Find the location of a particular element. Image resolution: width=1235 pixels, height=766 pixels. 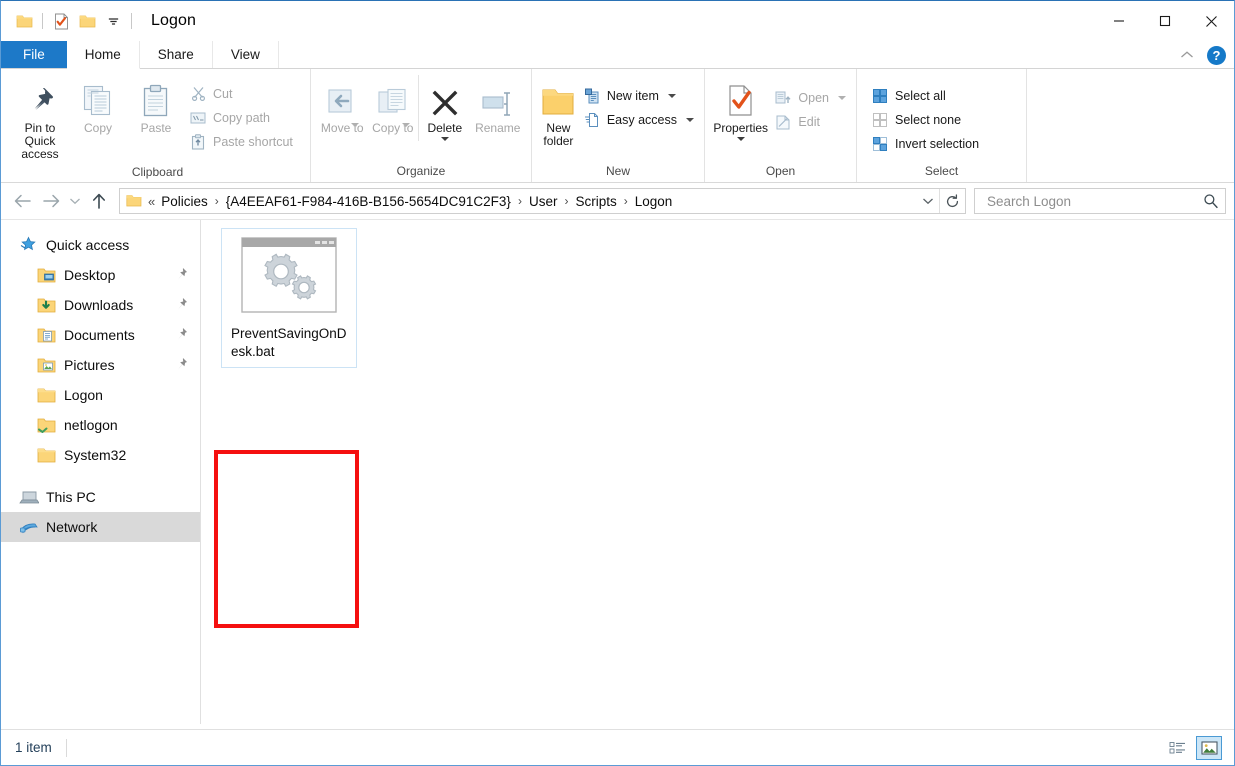

clipboard-small-buttons: Cut Copy path Paste shortcut is located at coordinates (241, 113).